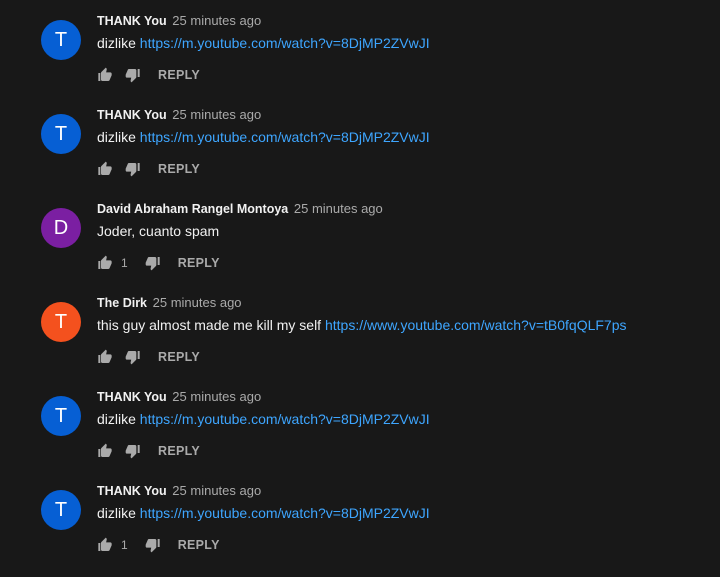 The image size is (720, 577). I want to click on comment-text: Joder, cuanto spam, so click(158, 231).